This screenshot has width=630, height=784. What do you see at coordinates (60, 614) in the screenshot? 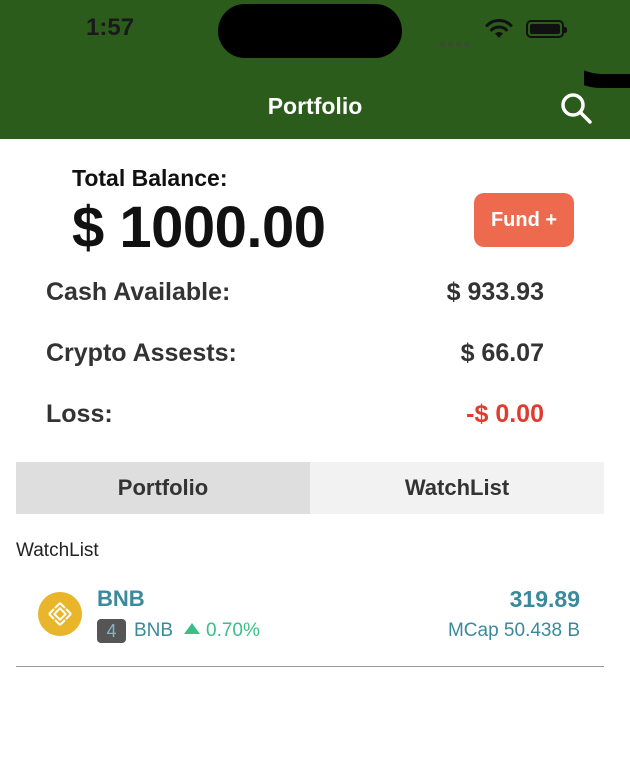
I see `bnb-logo-icon` at bounding box center [60, 614].